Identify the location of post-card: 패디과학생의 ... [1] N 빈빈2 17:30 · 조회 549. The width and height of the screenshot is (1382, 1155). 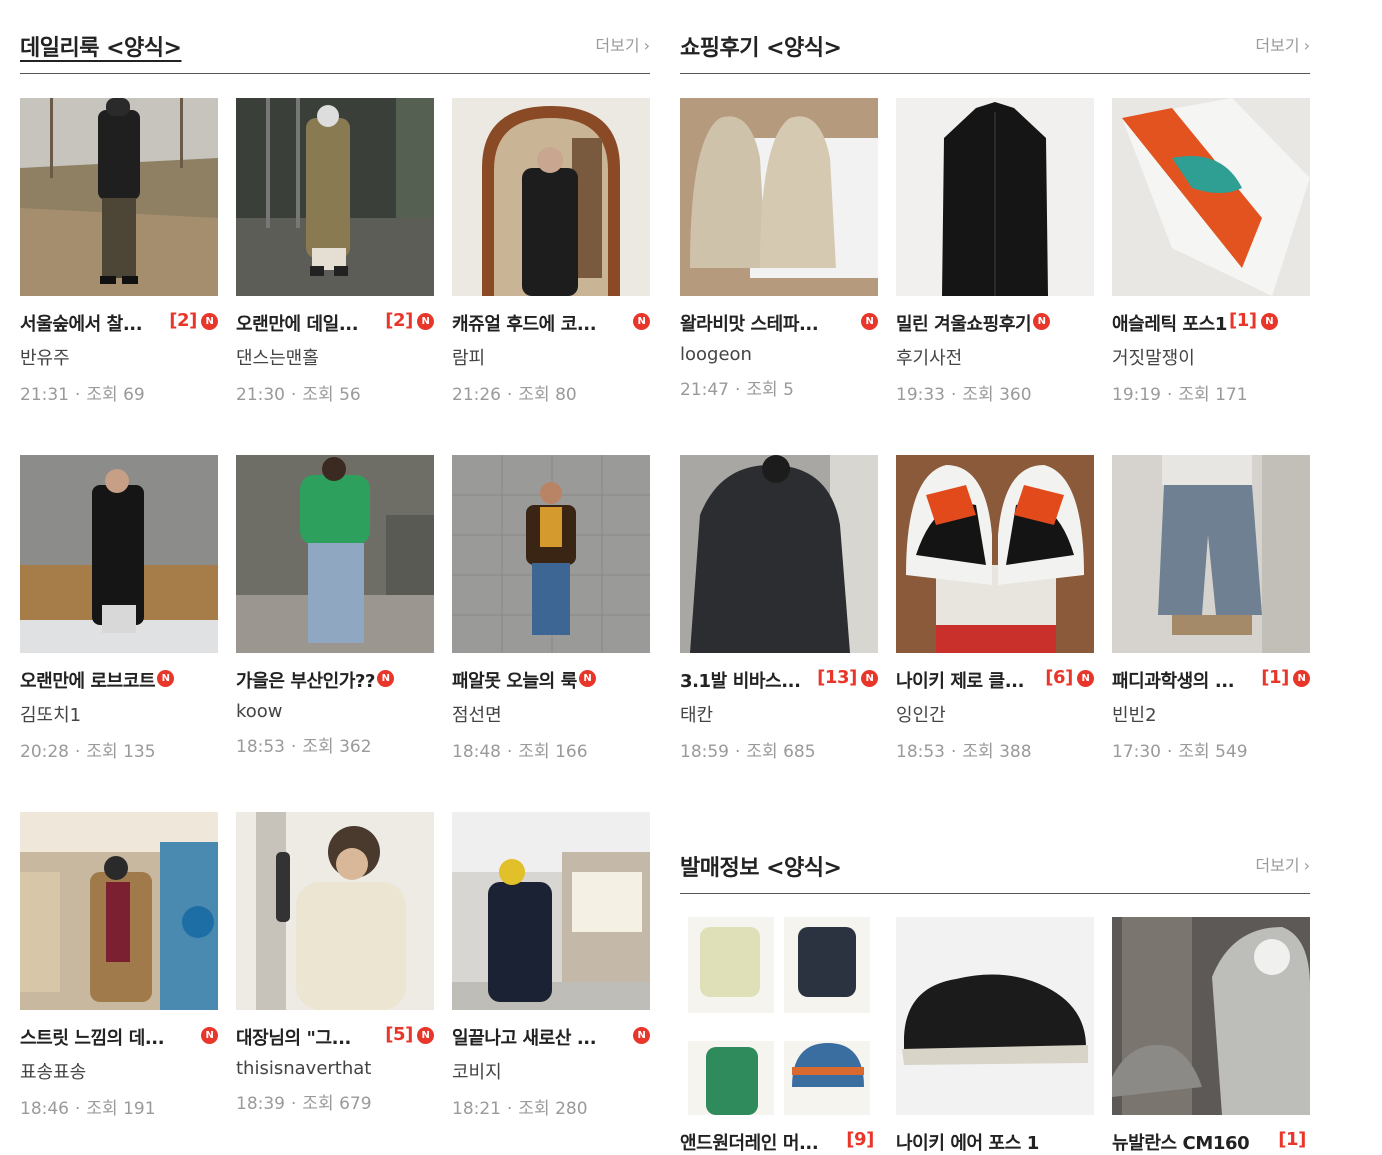
(1211, 608).